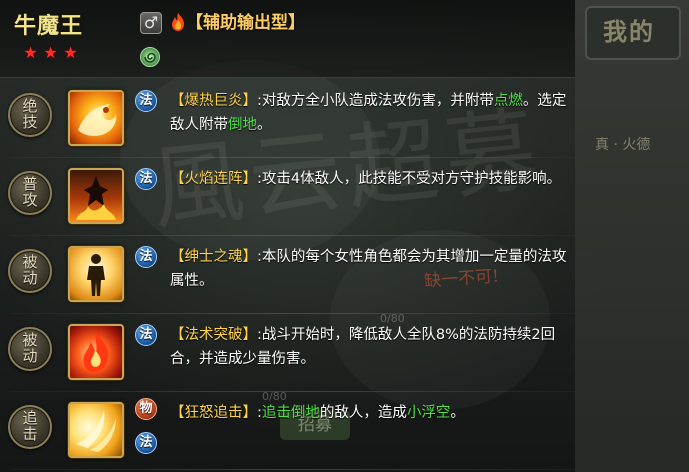 This screenshot has height=472, width=689. I want to click on gentleman-silhouette-icon, so click(96, 274).